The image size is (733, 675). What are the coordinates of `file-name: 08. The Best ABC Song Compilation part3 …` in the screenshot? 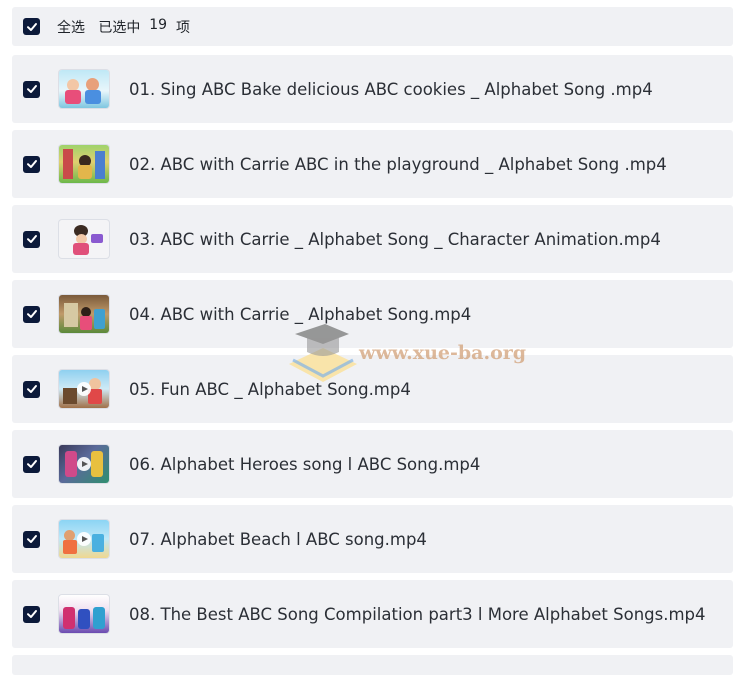 It's located at (417, 614).